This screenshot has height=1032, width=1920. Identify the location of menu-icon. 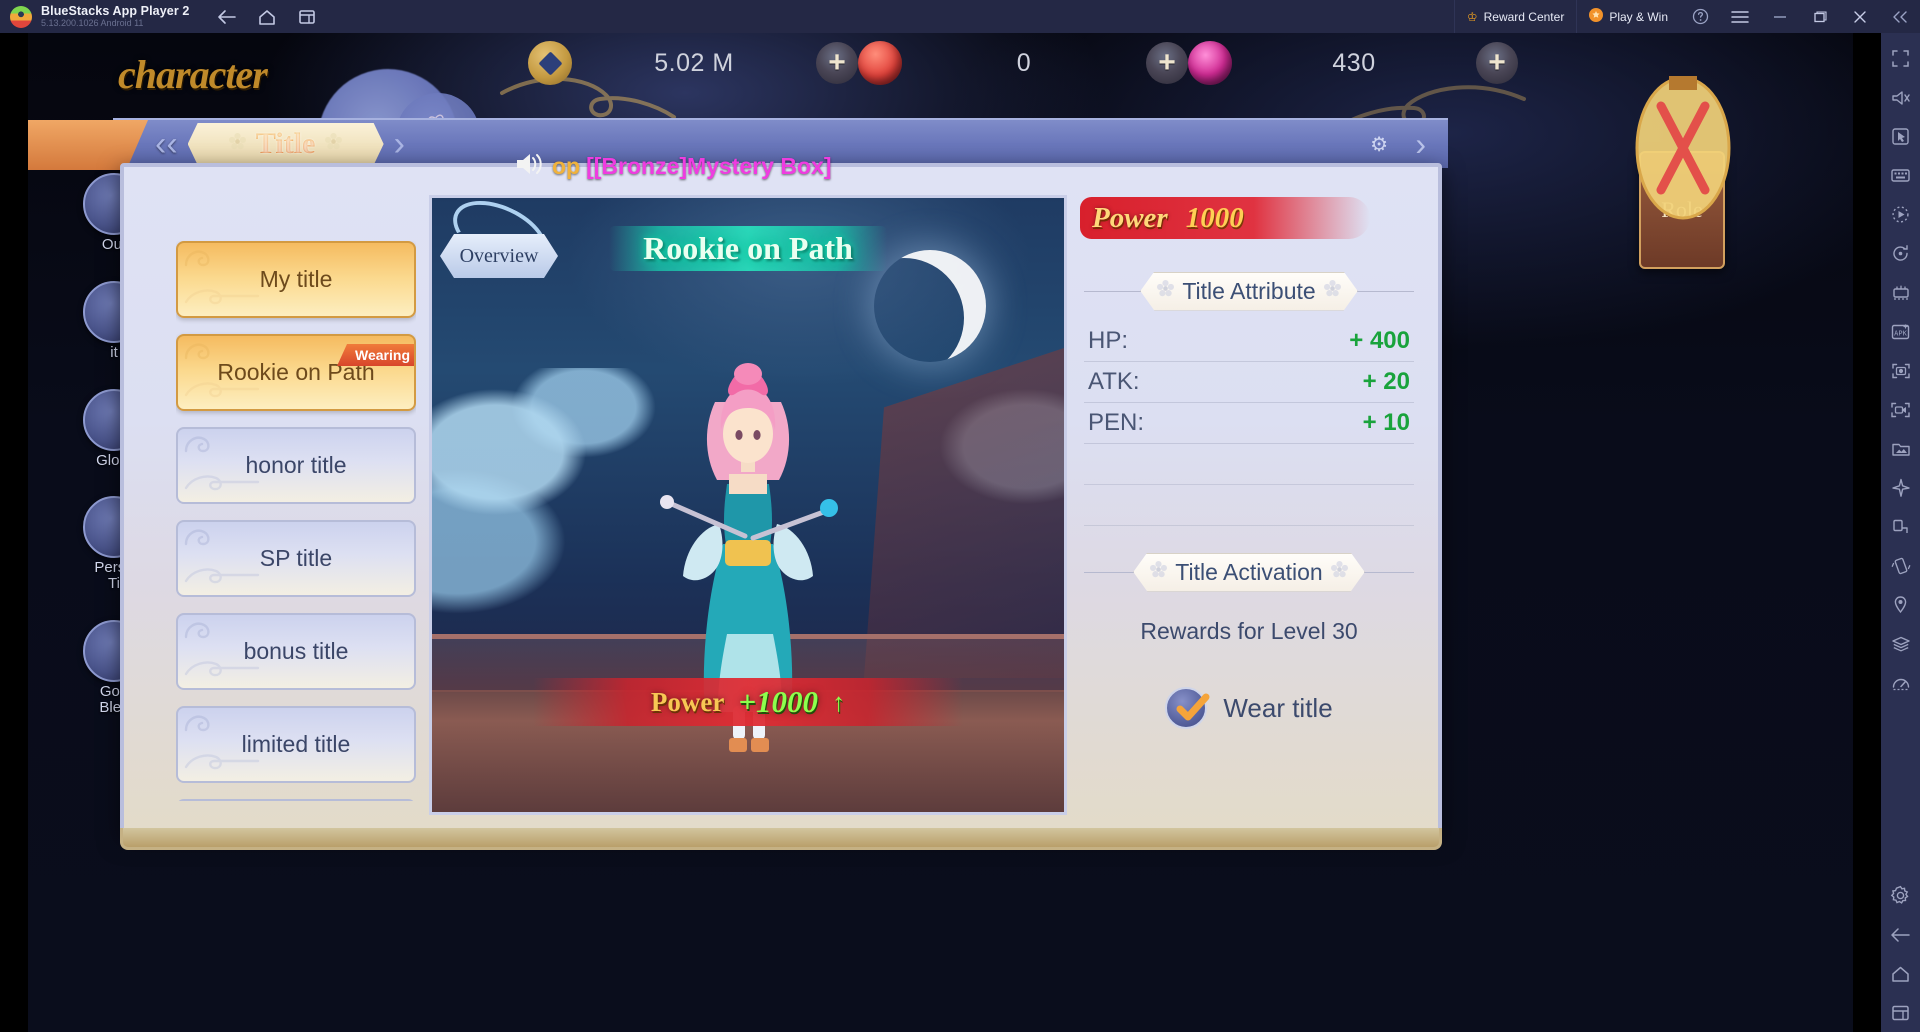
(1740, 16).